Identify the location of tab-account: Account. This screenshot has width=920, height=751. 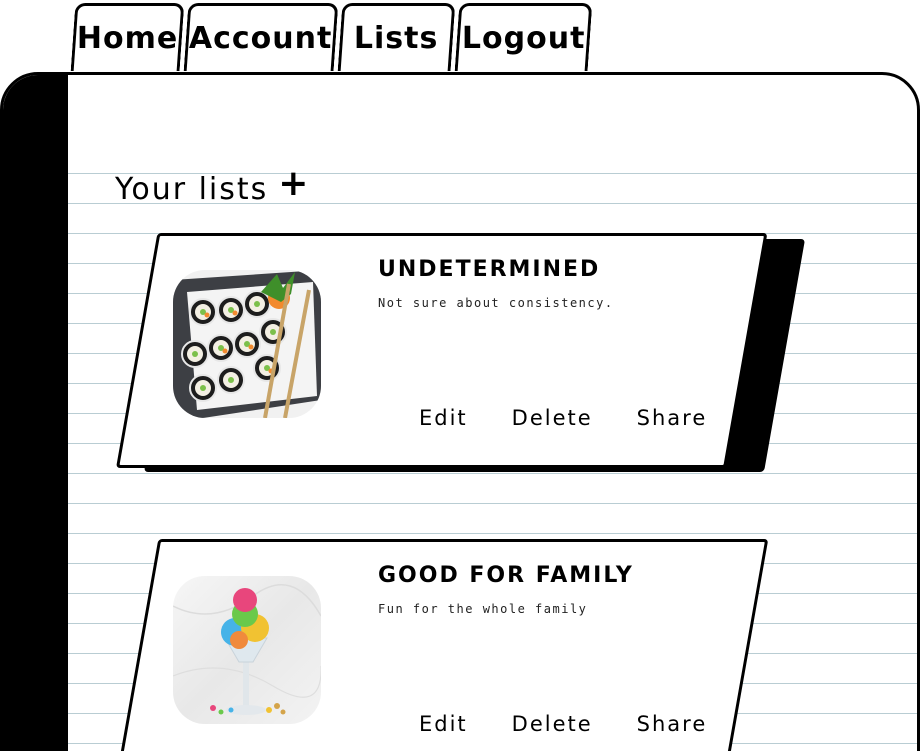
(261, 37).